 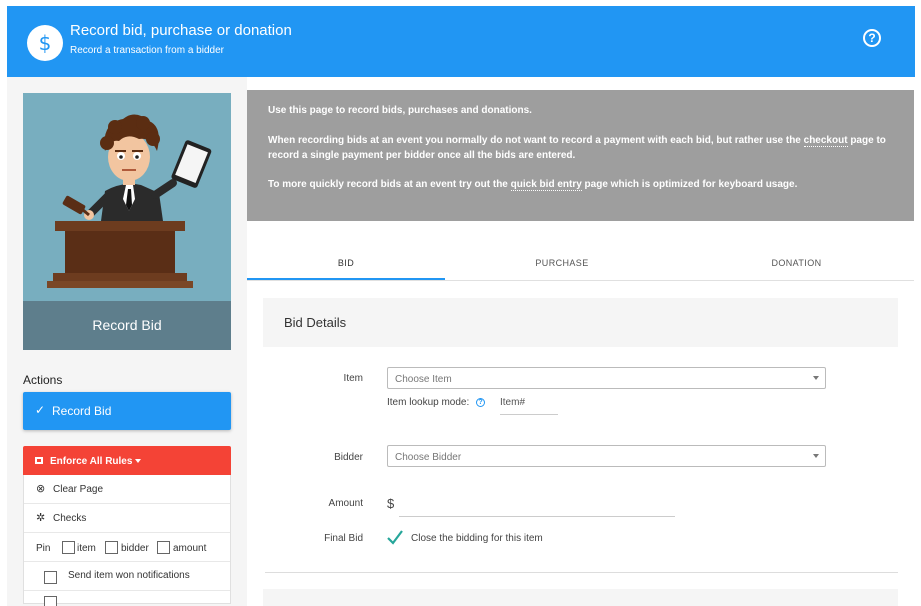 What do you see at coordinates (346, 265) in the screenshot?
I see `tab-bid: BID` at bounding box center [346, 265].